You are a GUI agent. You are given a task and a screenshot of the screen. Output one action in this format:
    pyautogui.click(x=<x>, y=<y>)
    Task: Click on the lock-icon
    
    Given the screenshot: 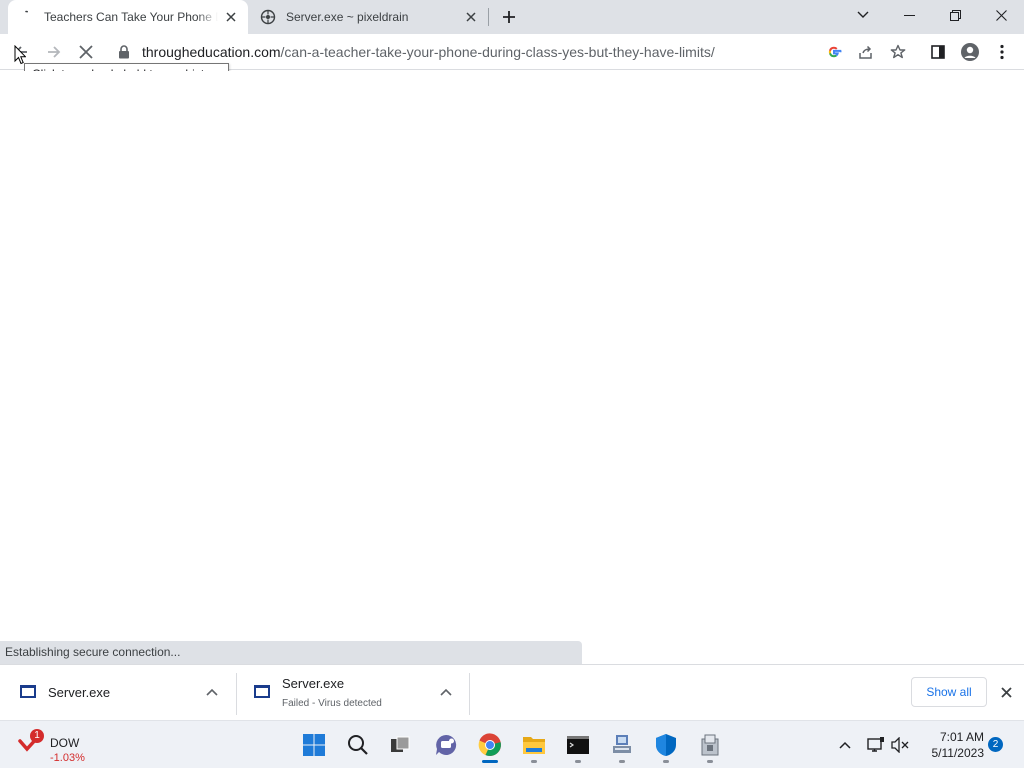 What is the action you would take?
    pyautogui.click(x=124, y=52)
    